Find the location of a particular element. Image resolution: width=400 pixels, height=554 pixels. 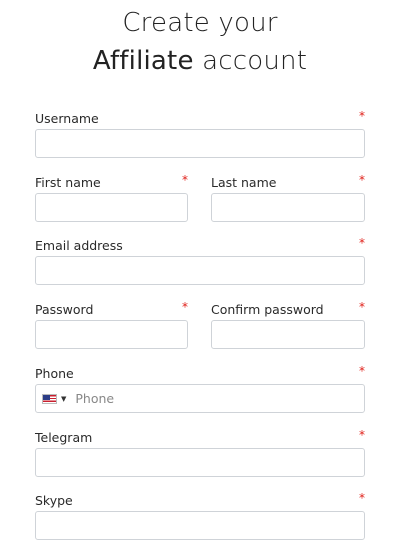

last-name-group: Last name * is located at coordinates (288, 199).